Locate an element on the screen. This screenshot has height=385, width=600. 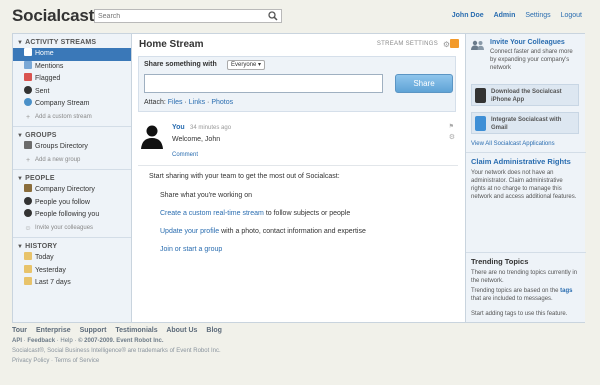
at-icon is located at coordinates (28, 64).